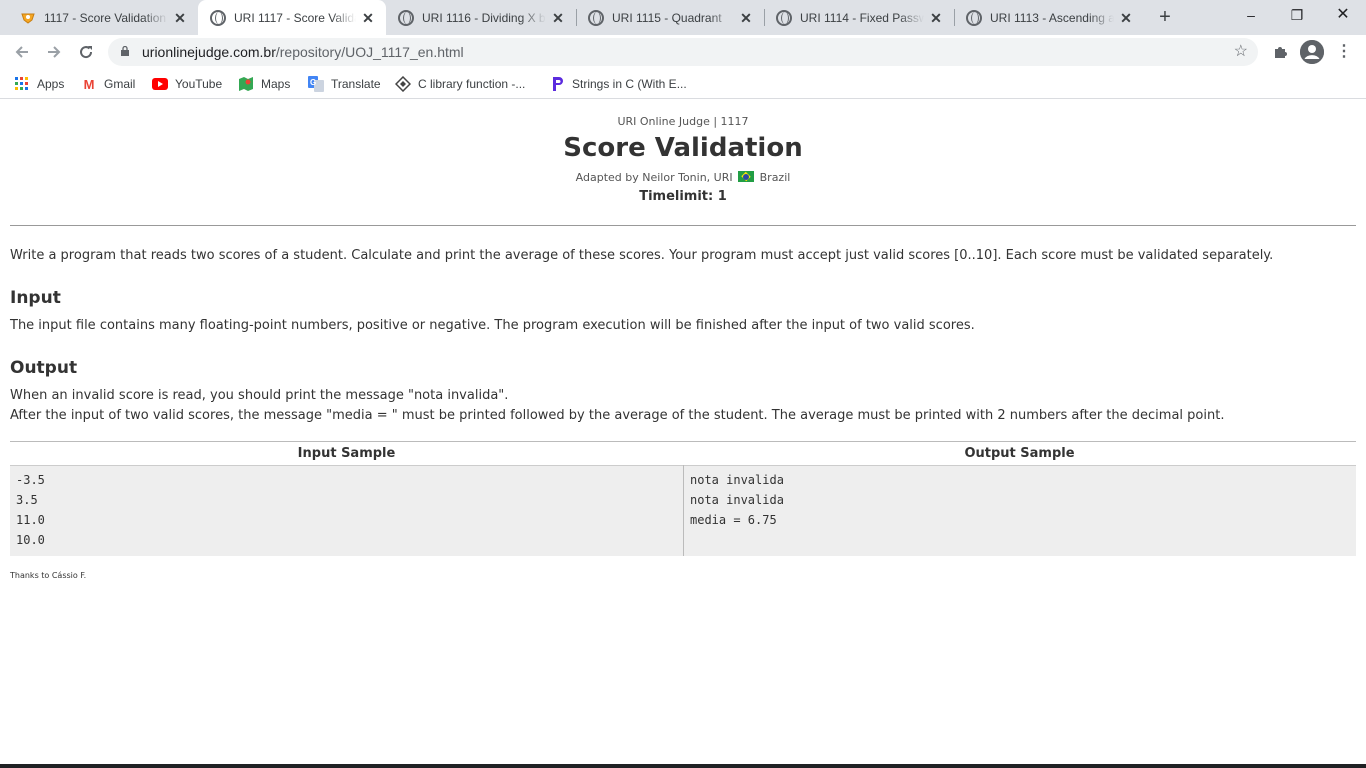 This screenshot has height=768, width=1366. What do you see at coordinates (1297, 15) in the screenshot?
I see `restore-button: ❐` at bounding box center [1297, 15].